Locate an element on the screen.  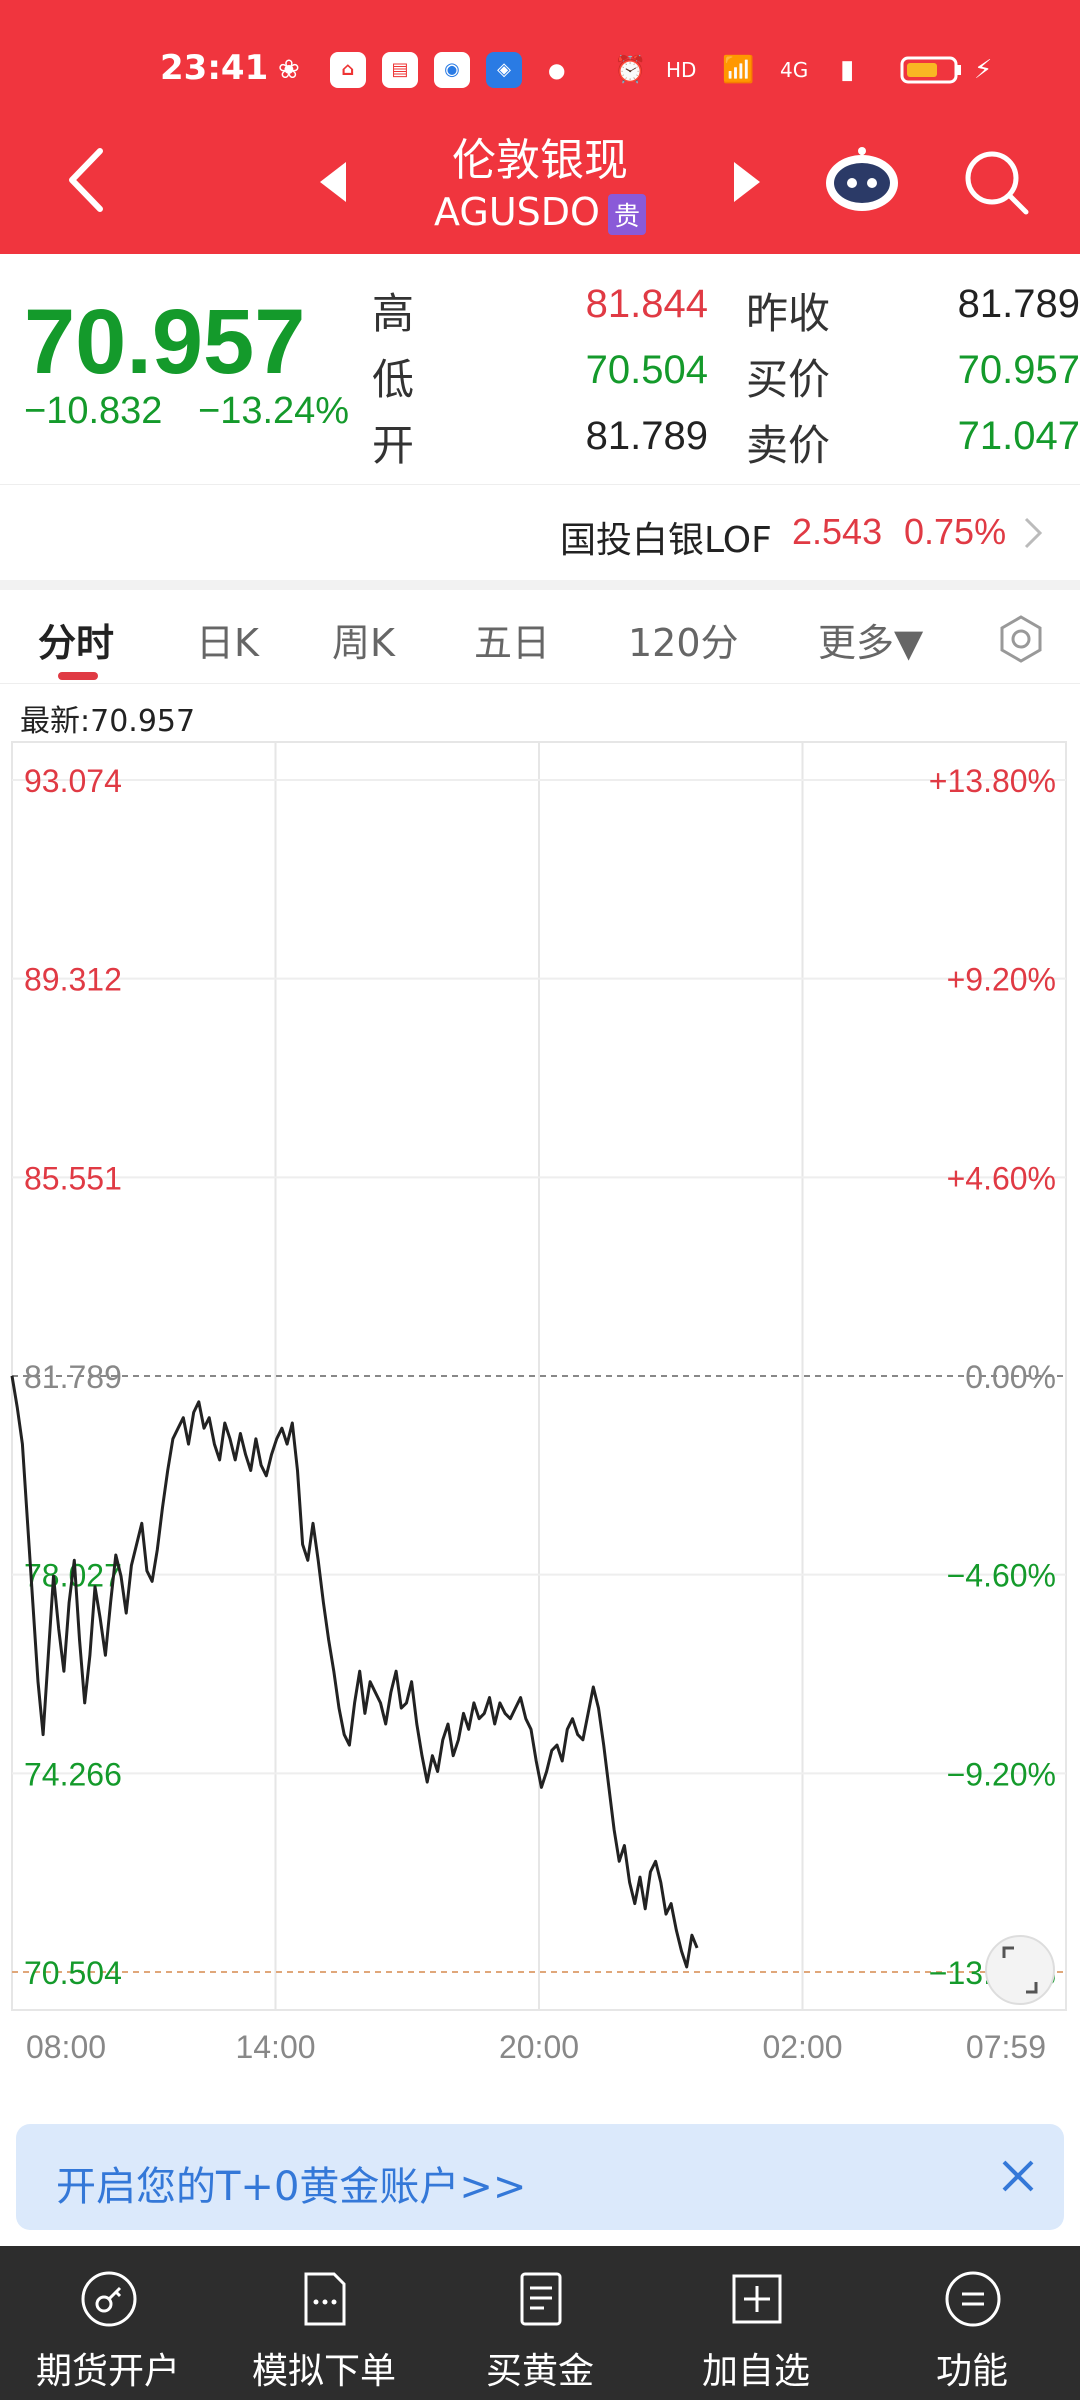
back-arrow-icon is located at coordinates (87, 180).